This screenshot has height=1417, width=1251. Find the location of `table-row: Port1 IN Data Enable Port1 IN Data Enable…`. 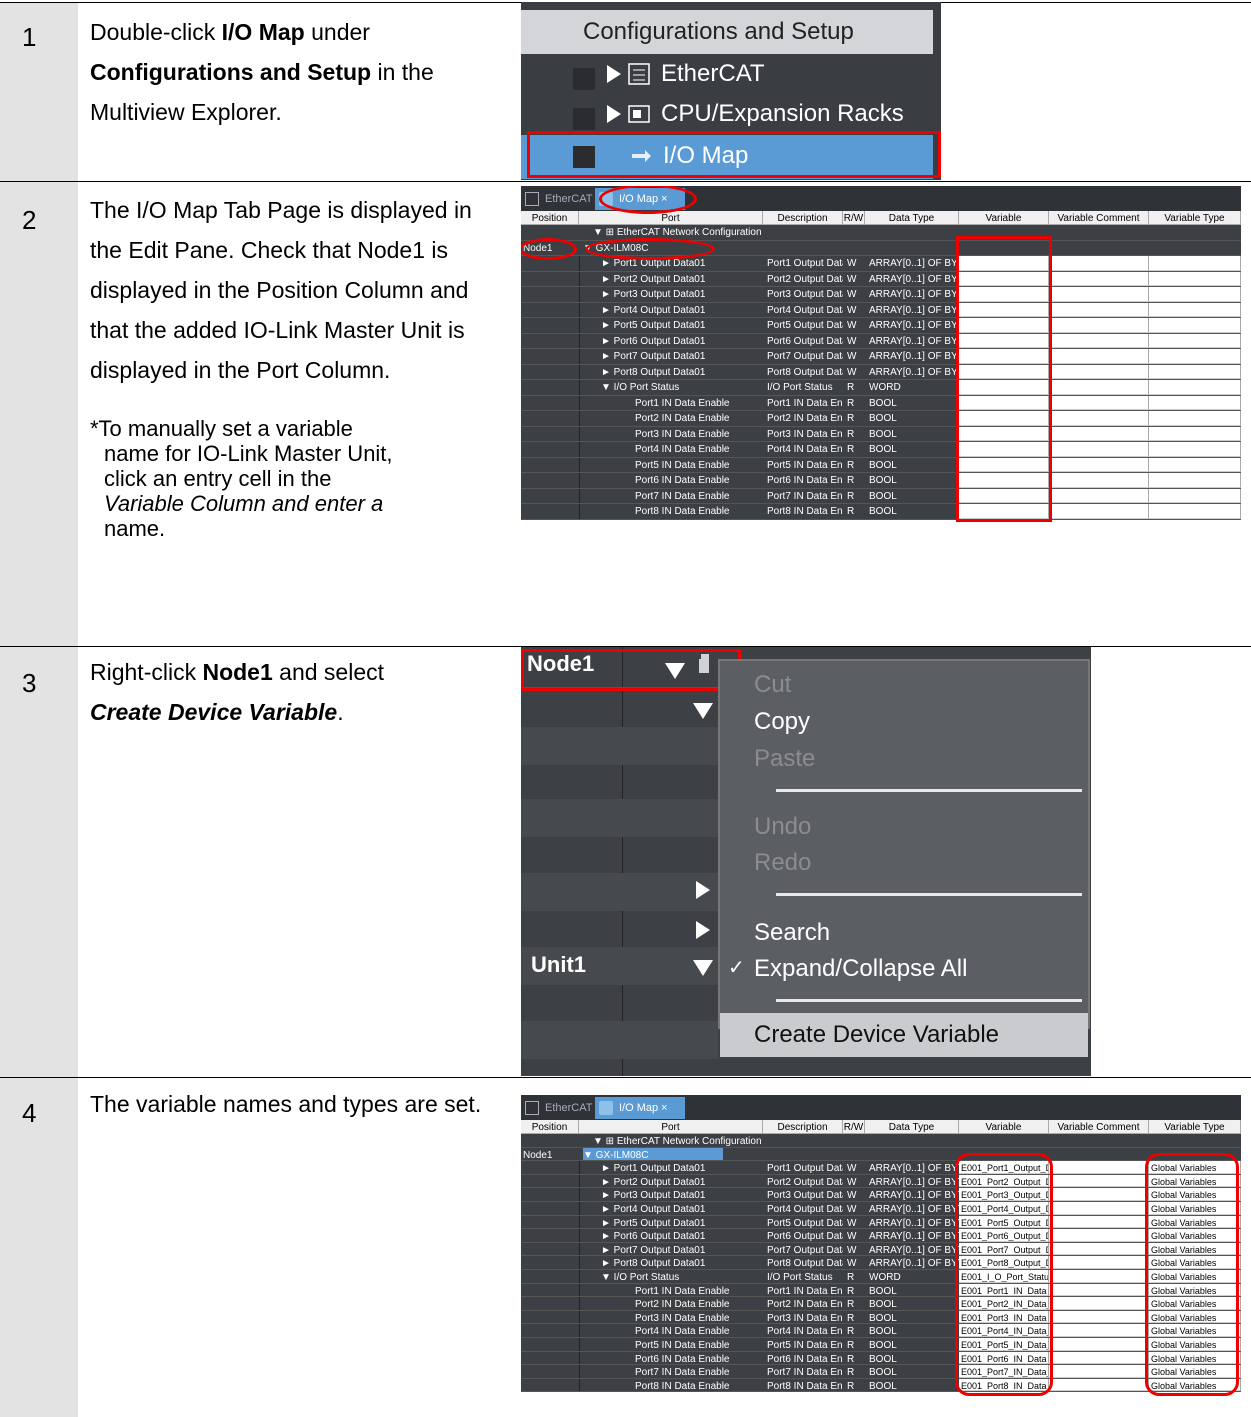

table-row: Port1 IN Data Enable Port1 IN Data Enable… is located at coordinates (881, 403).